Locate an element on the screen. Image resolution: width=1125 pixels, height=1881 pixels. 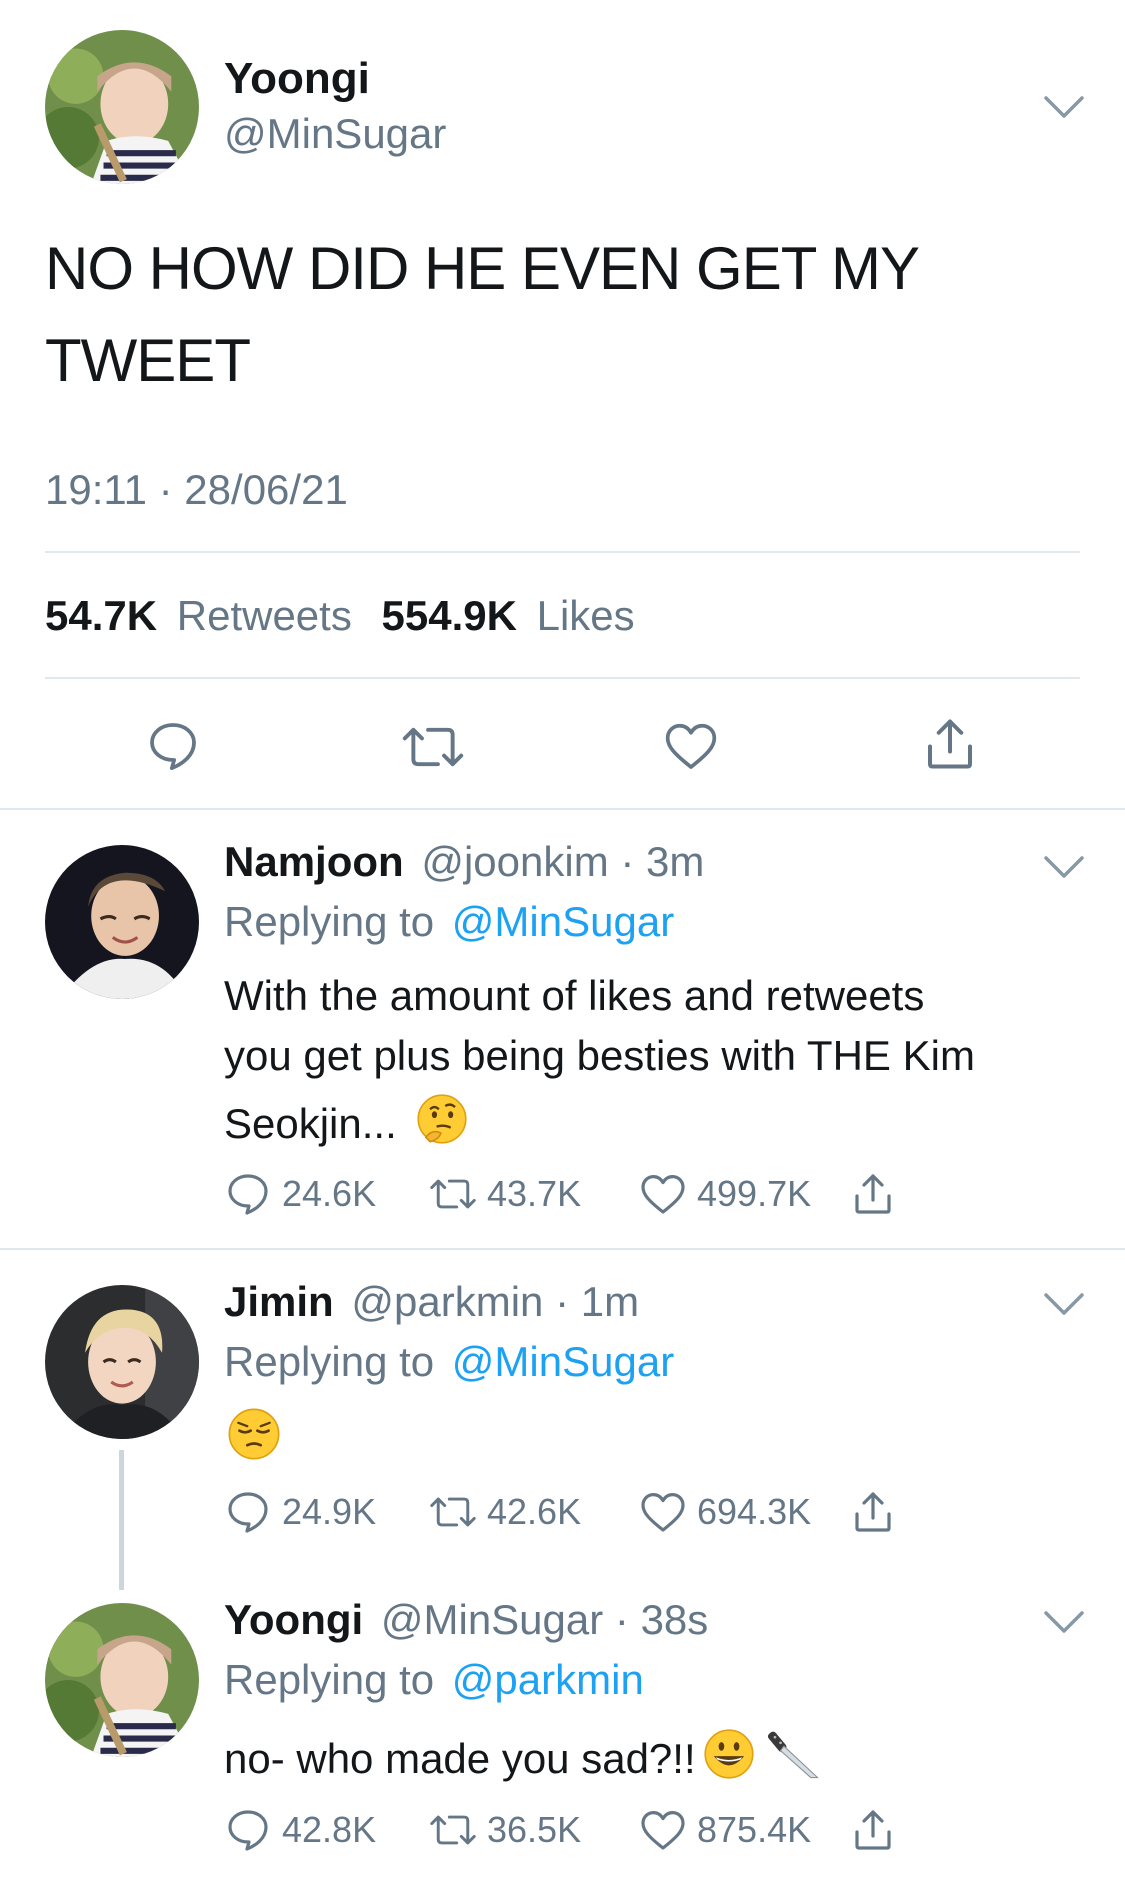
tweet-text-line: TWEET is located at coordinates (148, 360).